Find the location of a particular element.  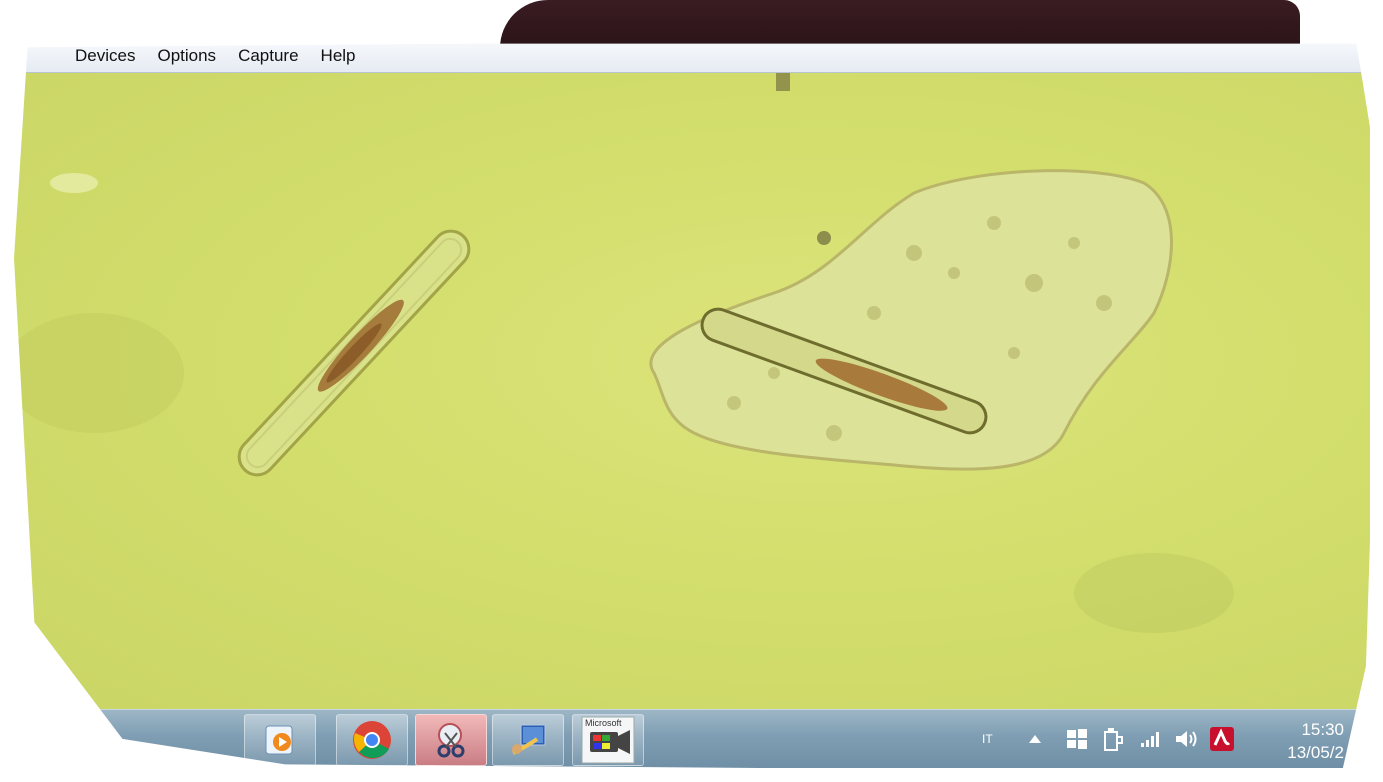

windows-flag-icon is located at coordinates (1077, 739).